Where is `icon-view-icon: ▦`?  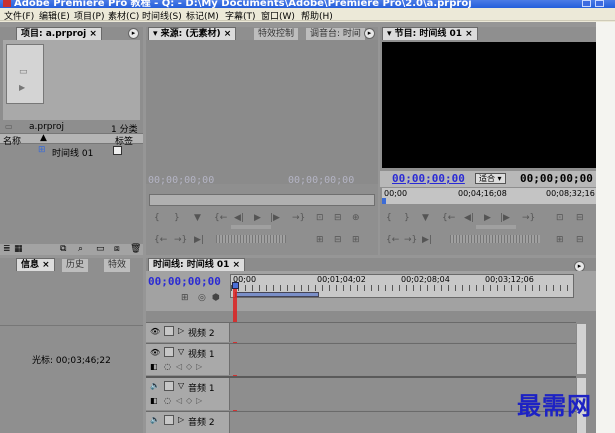
icon-view-icon: ▦ is located at coordinates (18, 249).